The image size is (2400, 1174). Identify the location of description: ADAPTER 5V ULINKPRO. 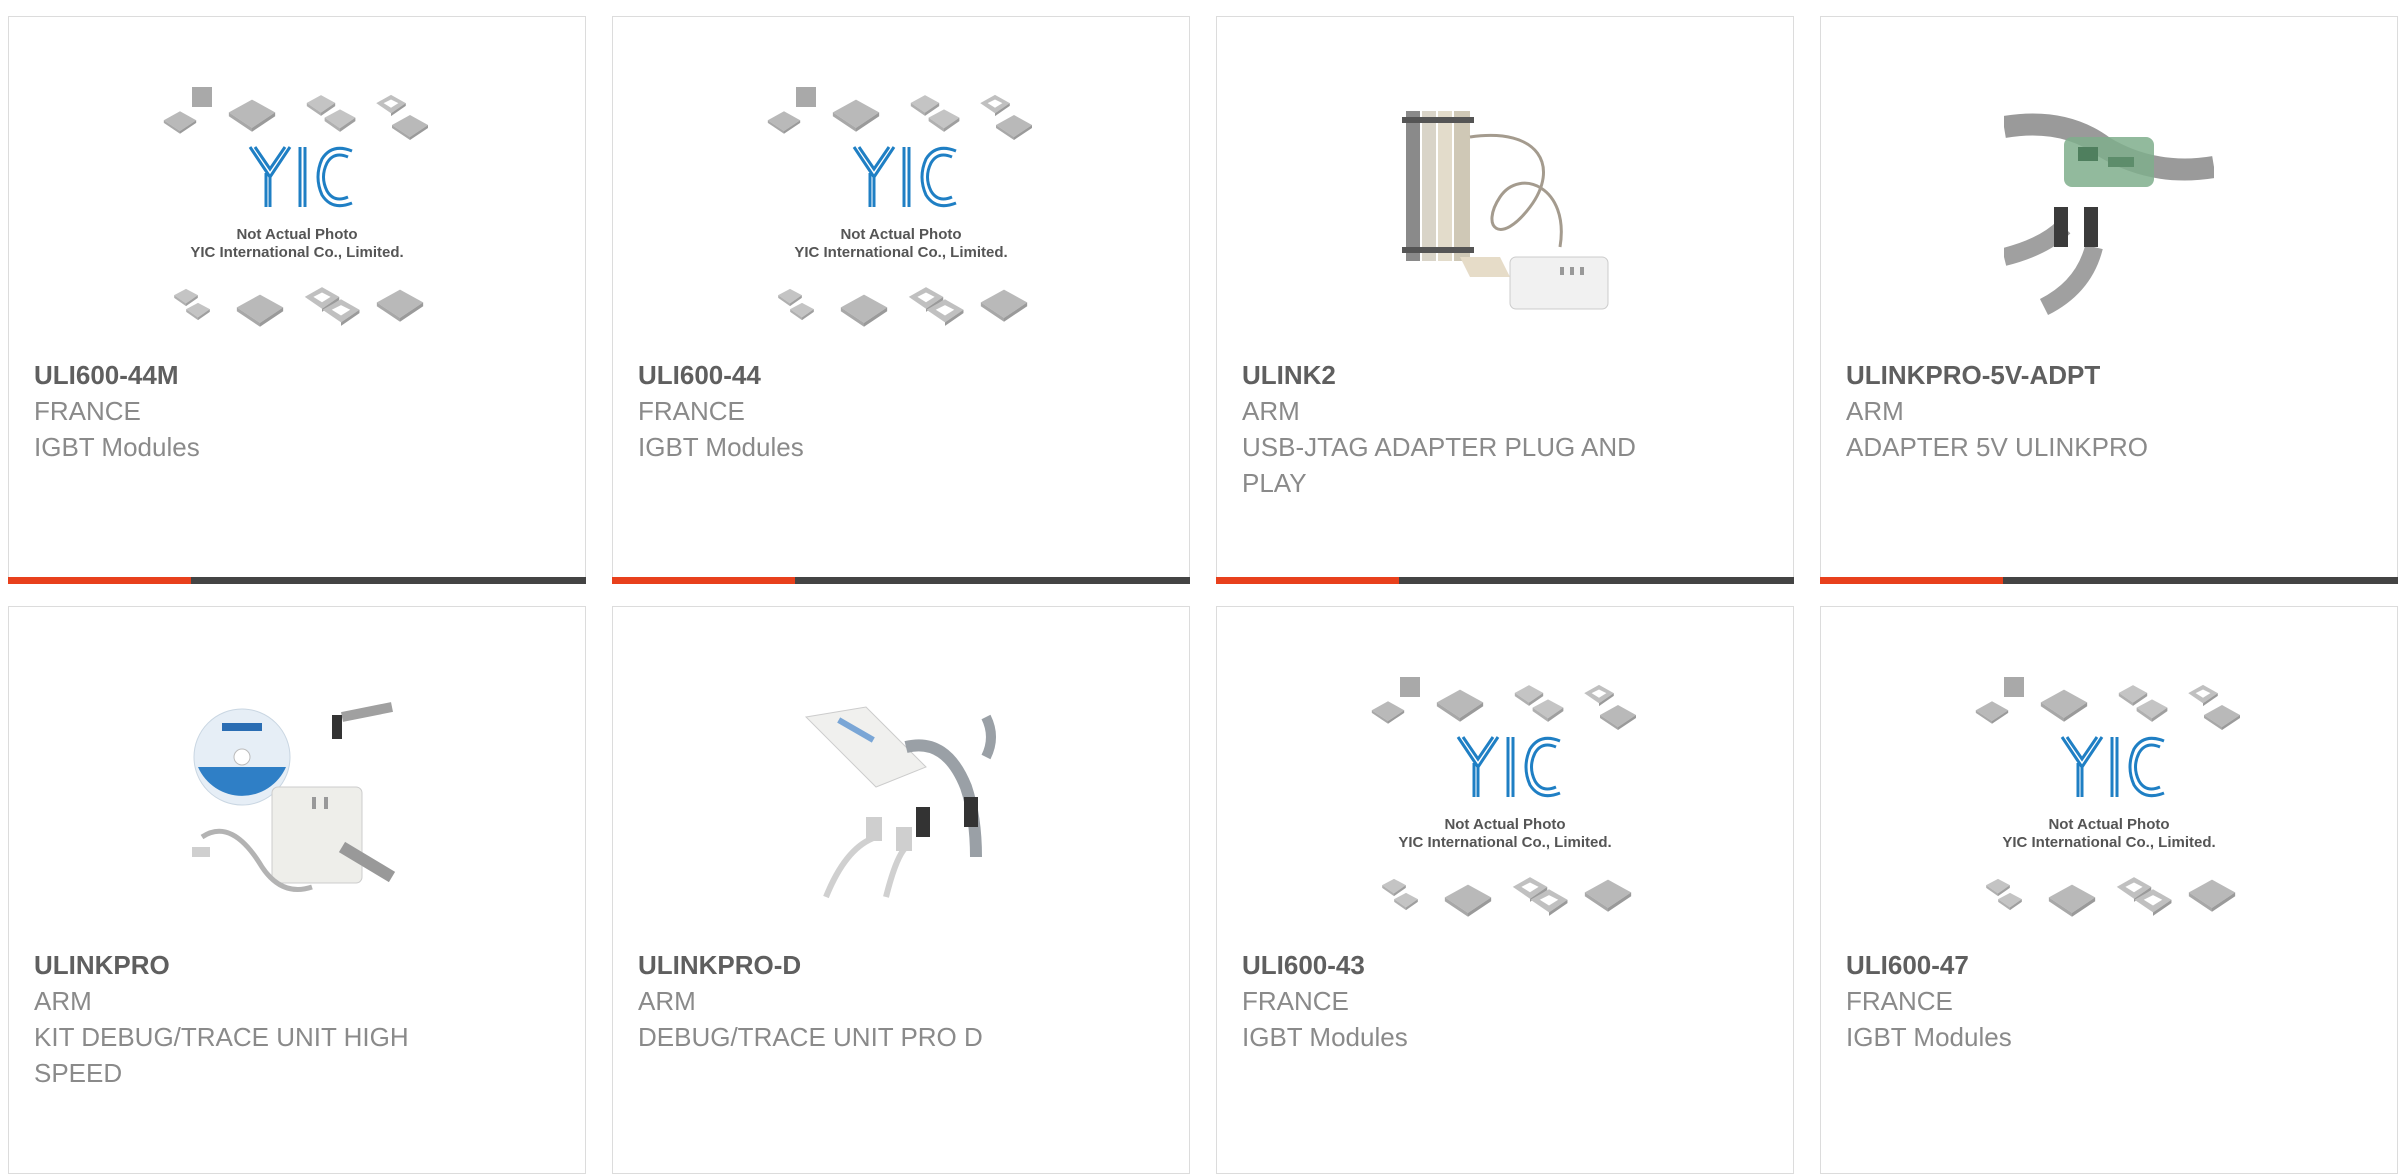
(1997, 447).